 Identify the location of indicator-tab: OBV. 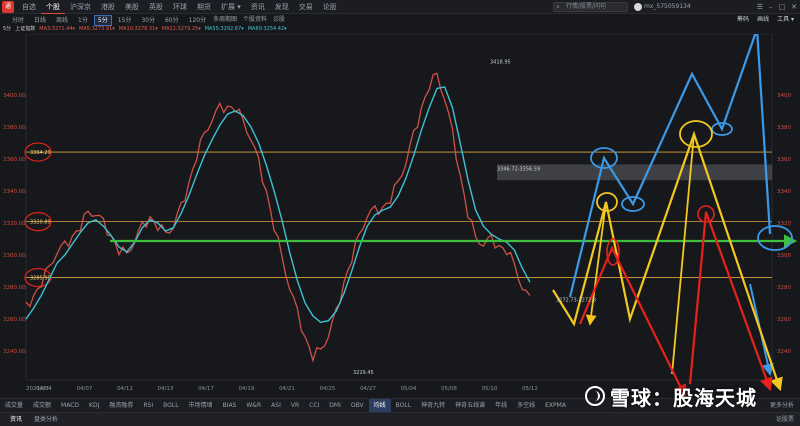
(357, 405).